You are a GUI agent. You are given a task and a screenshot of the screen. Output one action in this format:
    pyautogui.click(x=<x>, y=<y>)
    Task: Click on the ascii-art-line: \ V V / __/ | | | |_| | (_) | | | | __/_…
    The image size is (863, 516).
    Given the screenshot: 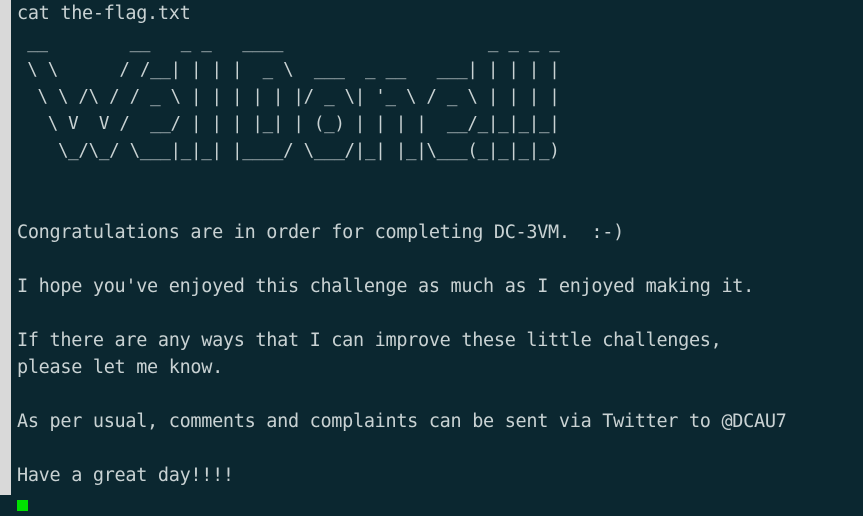 What is the action you would take?
    pyautogui.click(x=288, y=124)
    